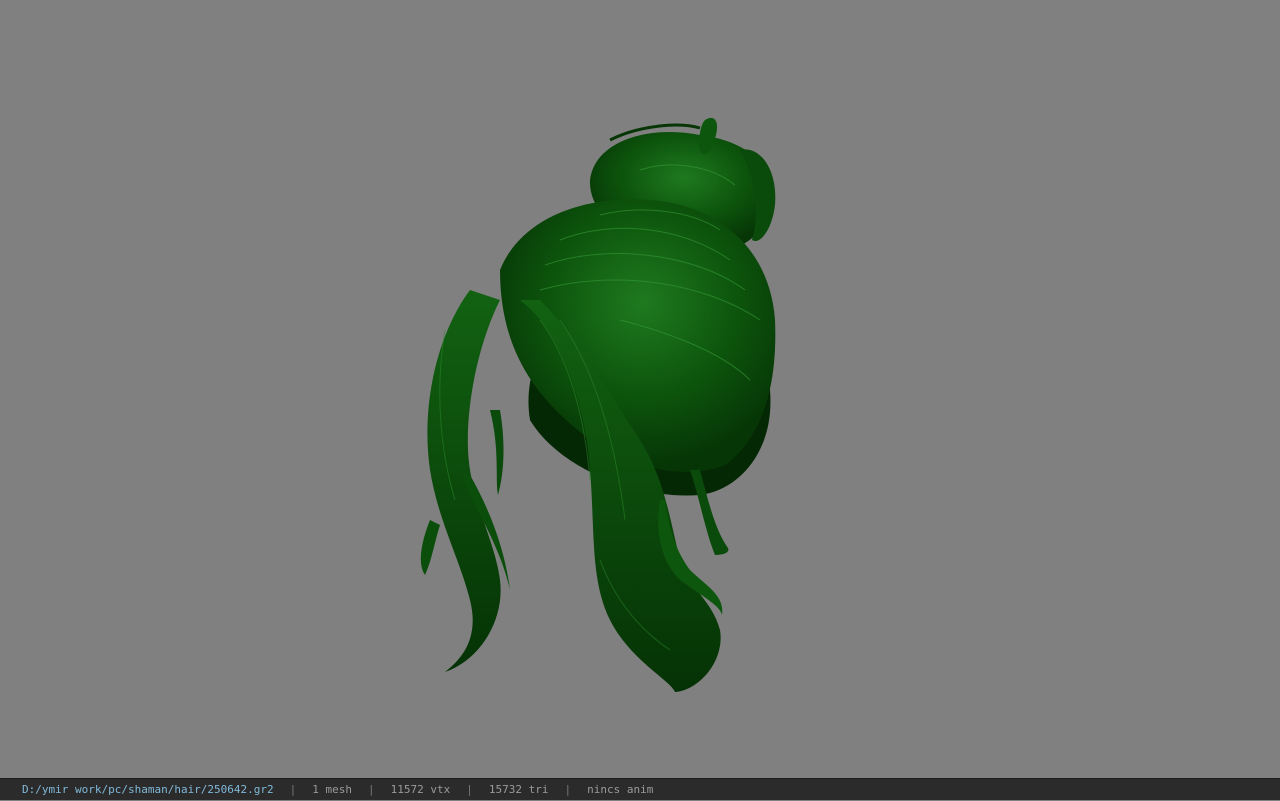  What do you see at coordinates (332, 789) in the screenshot?
I see `mesh-count: 1 mesh` at bounding box center [332, 789].